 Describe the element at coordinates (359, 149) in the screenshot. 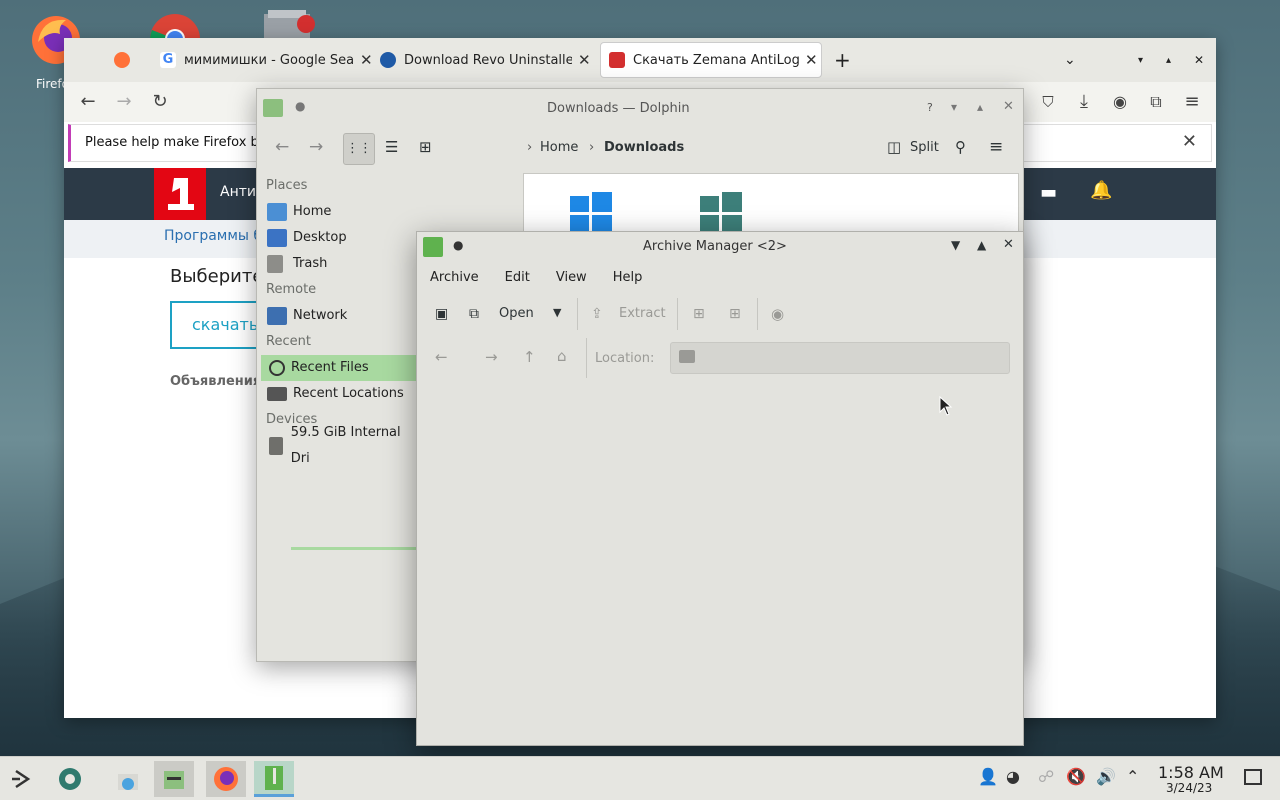

I see `icons-view-button: ⋮⋮` at that location.